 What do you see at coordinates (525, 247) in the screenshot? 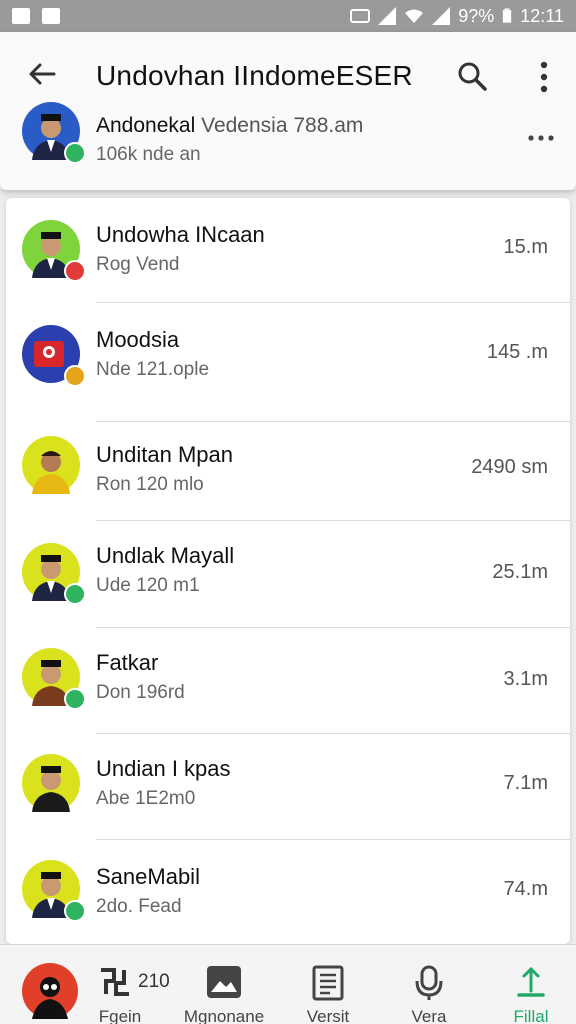
I see `contact-time: 15.m` at bounding box center [525, 247].